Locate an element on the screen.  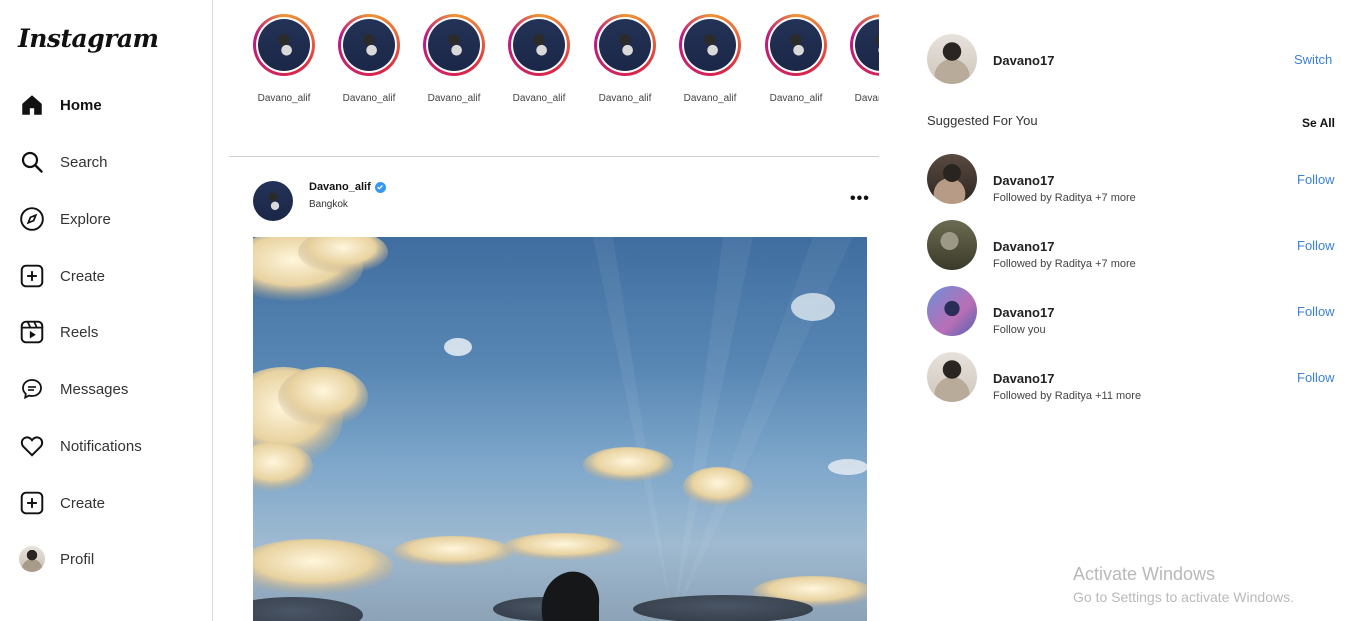
sidebar-item-label: Explore is located at coordinates (85, 219).